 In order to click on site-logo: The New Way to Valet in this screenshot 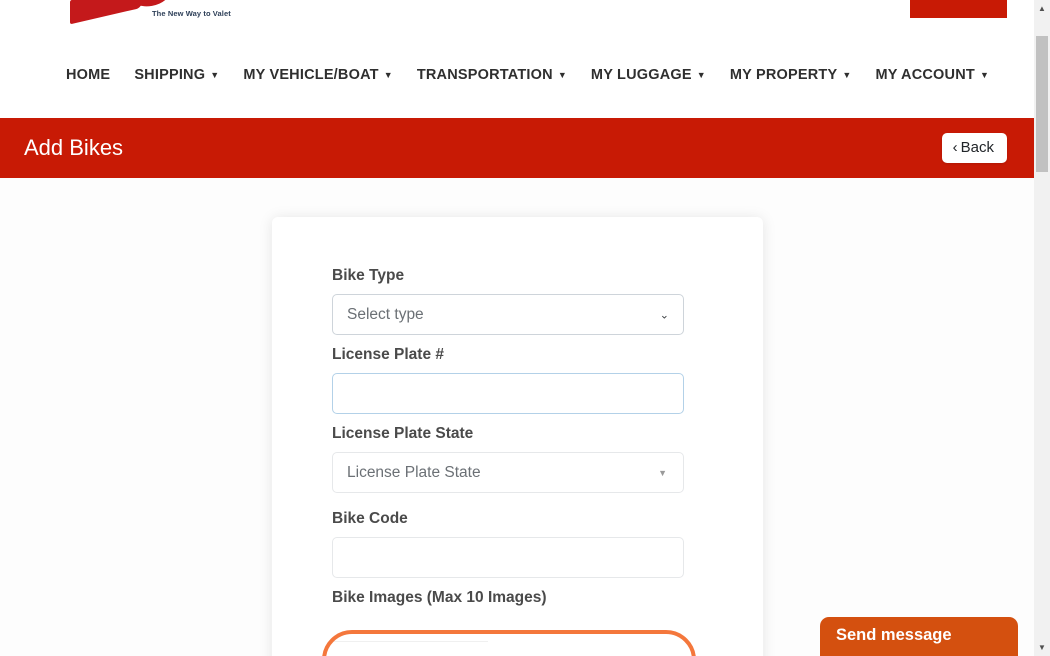, I will do `click(147, 14)`.